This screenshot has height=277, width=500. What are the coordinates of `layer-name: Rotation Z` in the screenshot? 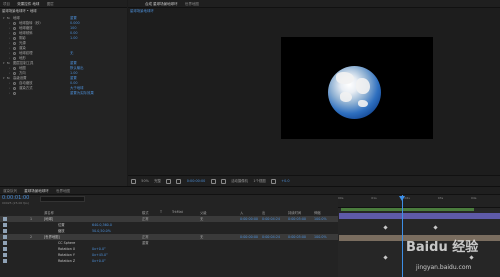 It's located at (66, 261).